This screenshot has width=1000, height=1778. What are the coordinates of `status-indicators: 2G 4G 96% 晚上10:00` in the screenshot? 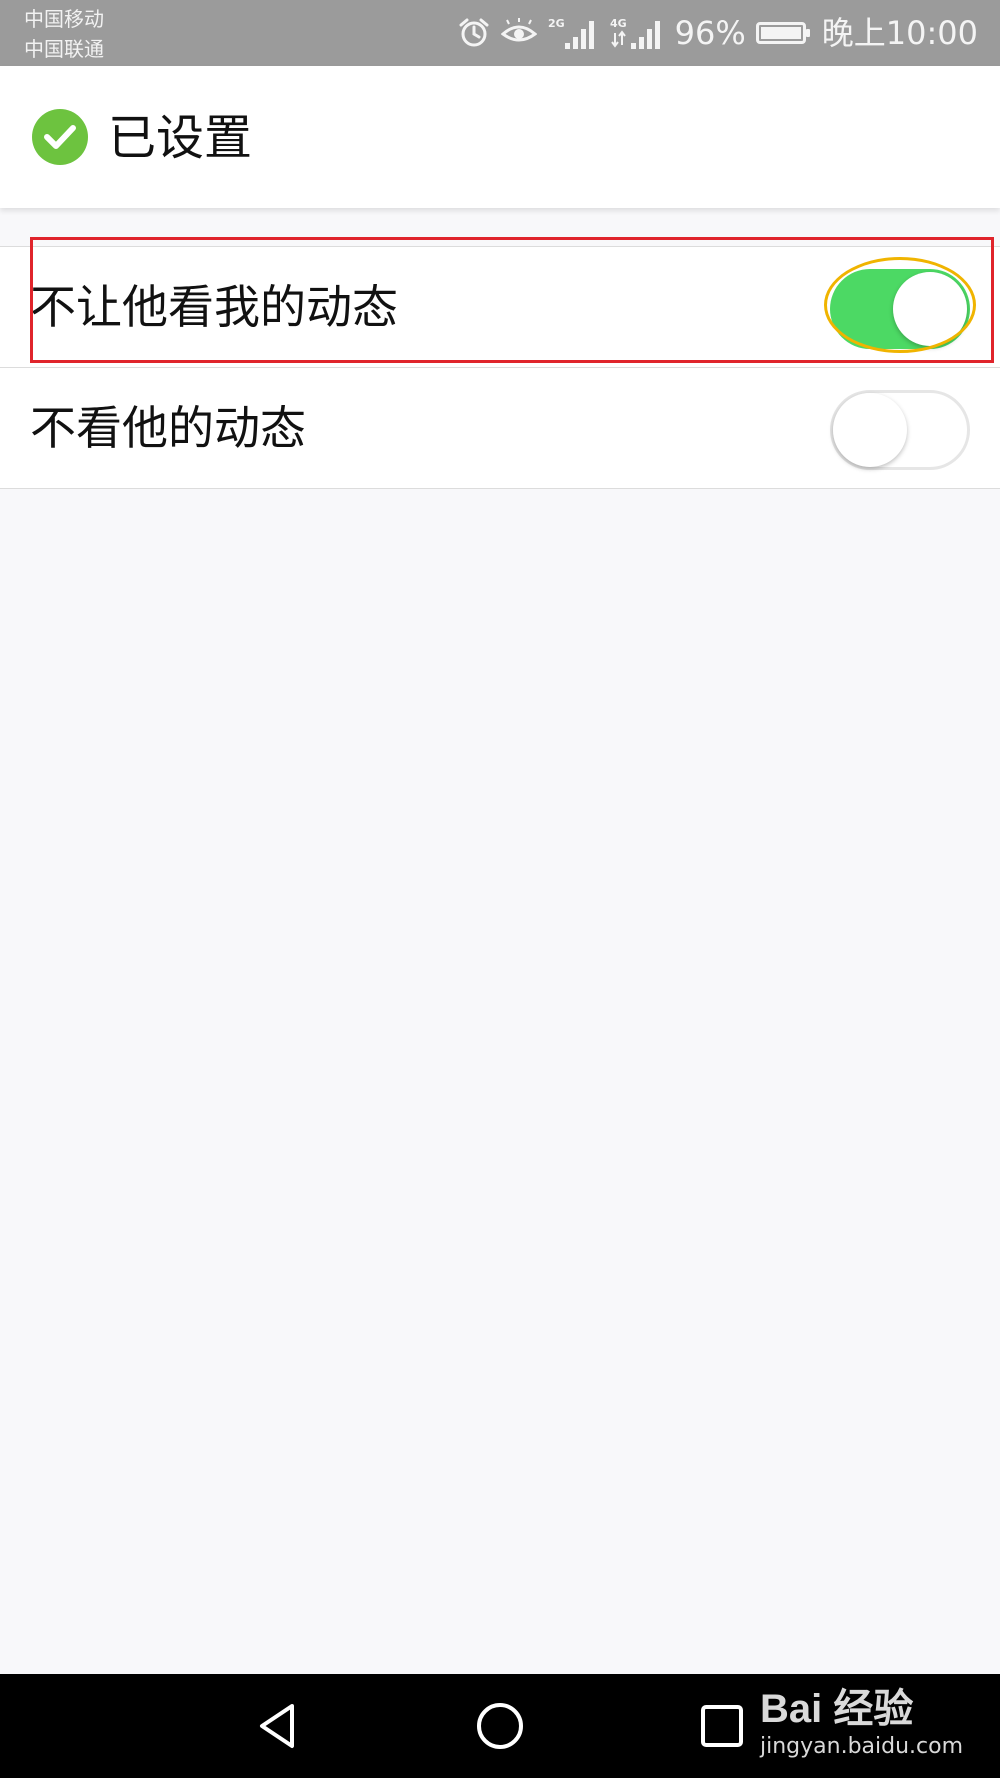 It's located at (717, 33).